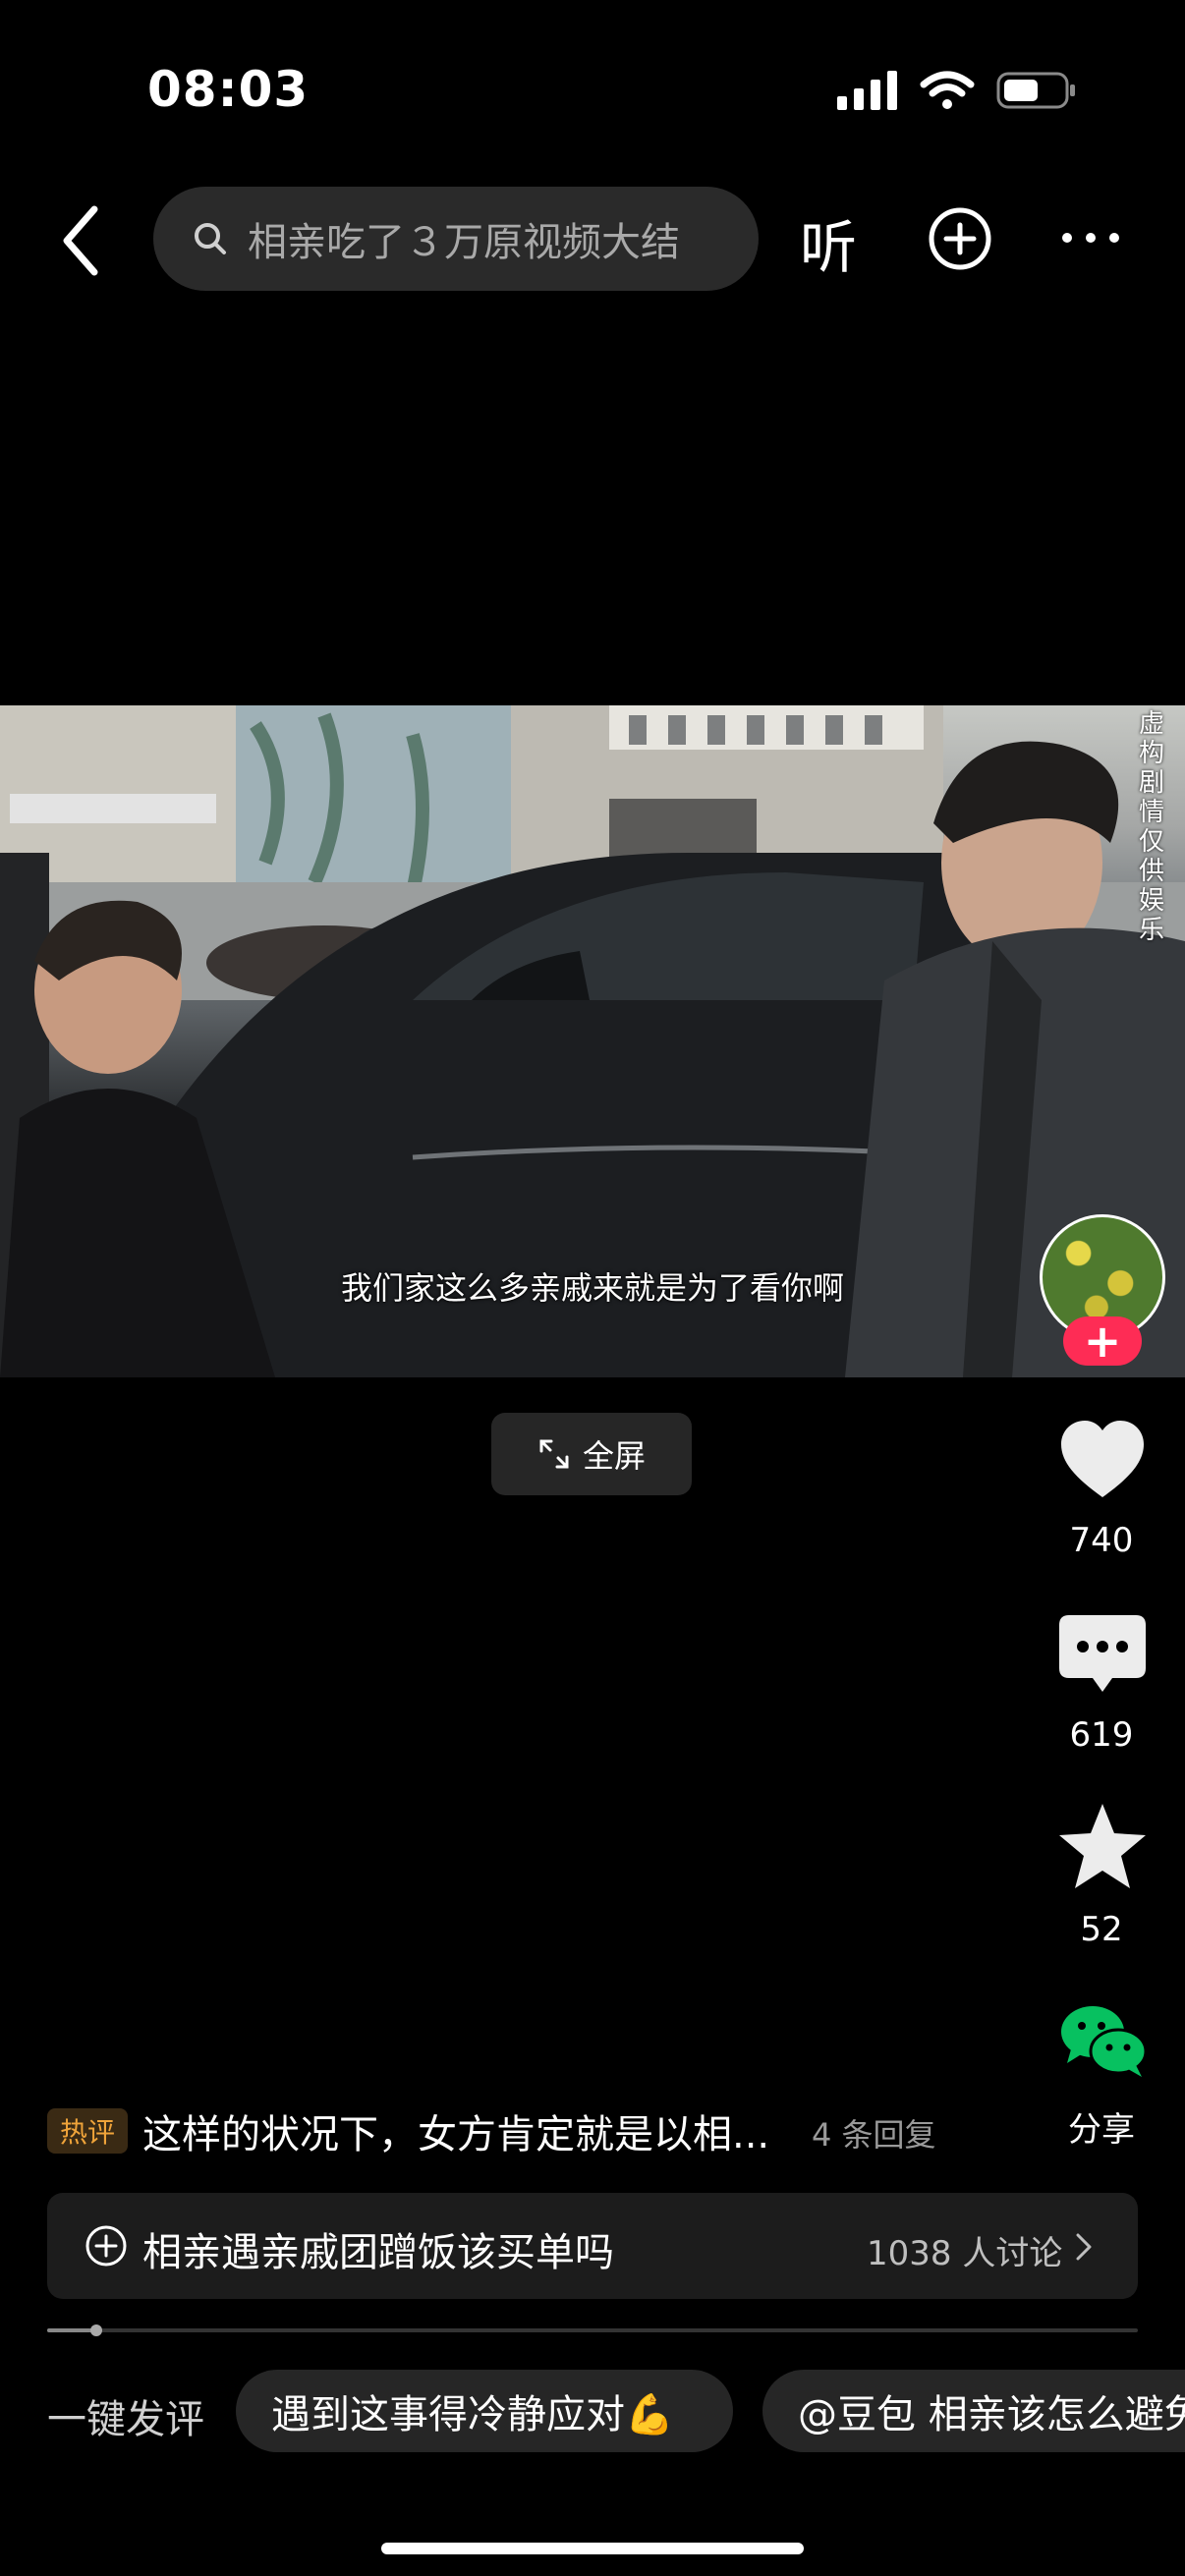 This screenshot has height=2576, width=1185. I want to click on quick-comment-chip: @豆包 相亲该怎么避免, so click(974, 2411).